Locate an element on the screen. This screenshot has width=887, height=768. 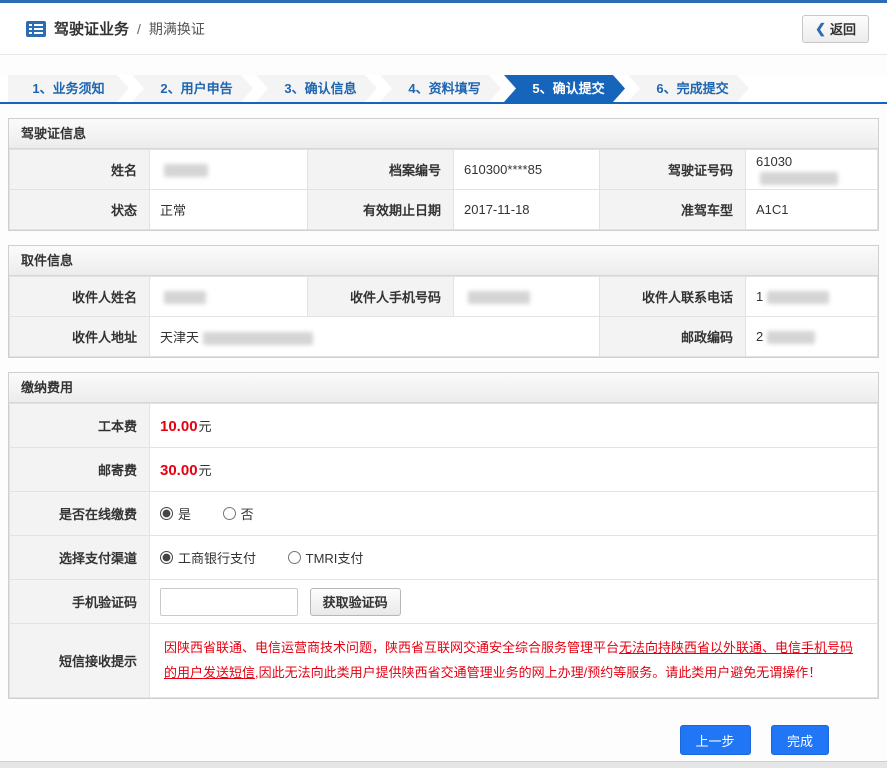
pickup-info-table: 收件人姓名 收件人手机号码 收件人联系电话 1 收件人地址 天津天 邮政编码 2 is located at coordinates (443, 316).